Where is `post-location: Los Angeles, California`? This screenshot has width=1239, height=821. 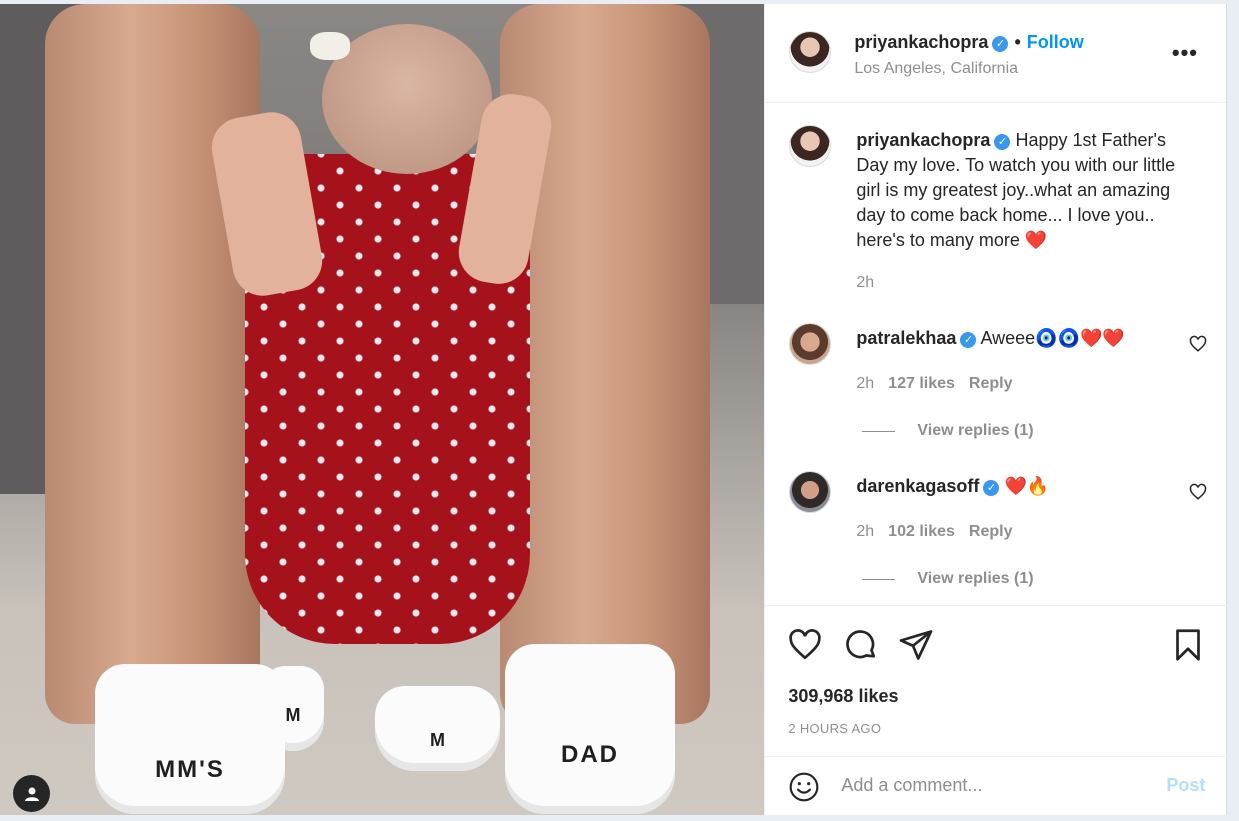 post-location: Los Angeles, California is located at coordinates (936, 69).